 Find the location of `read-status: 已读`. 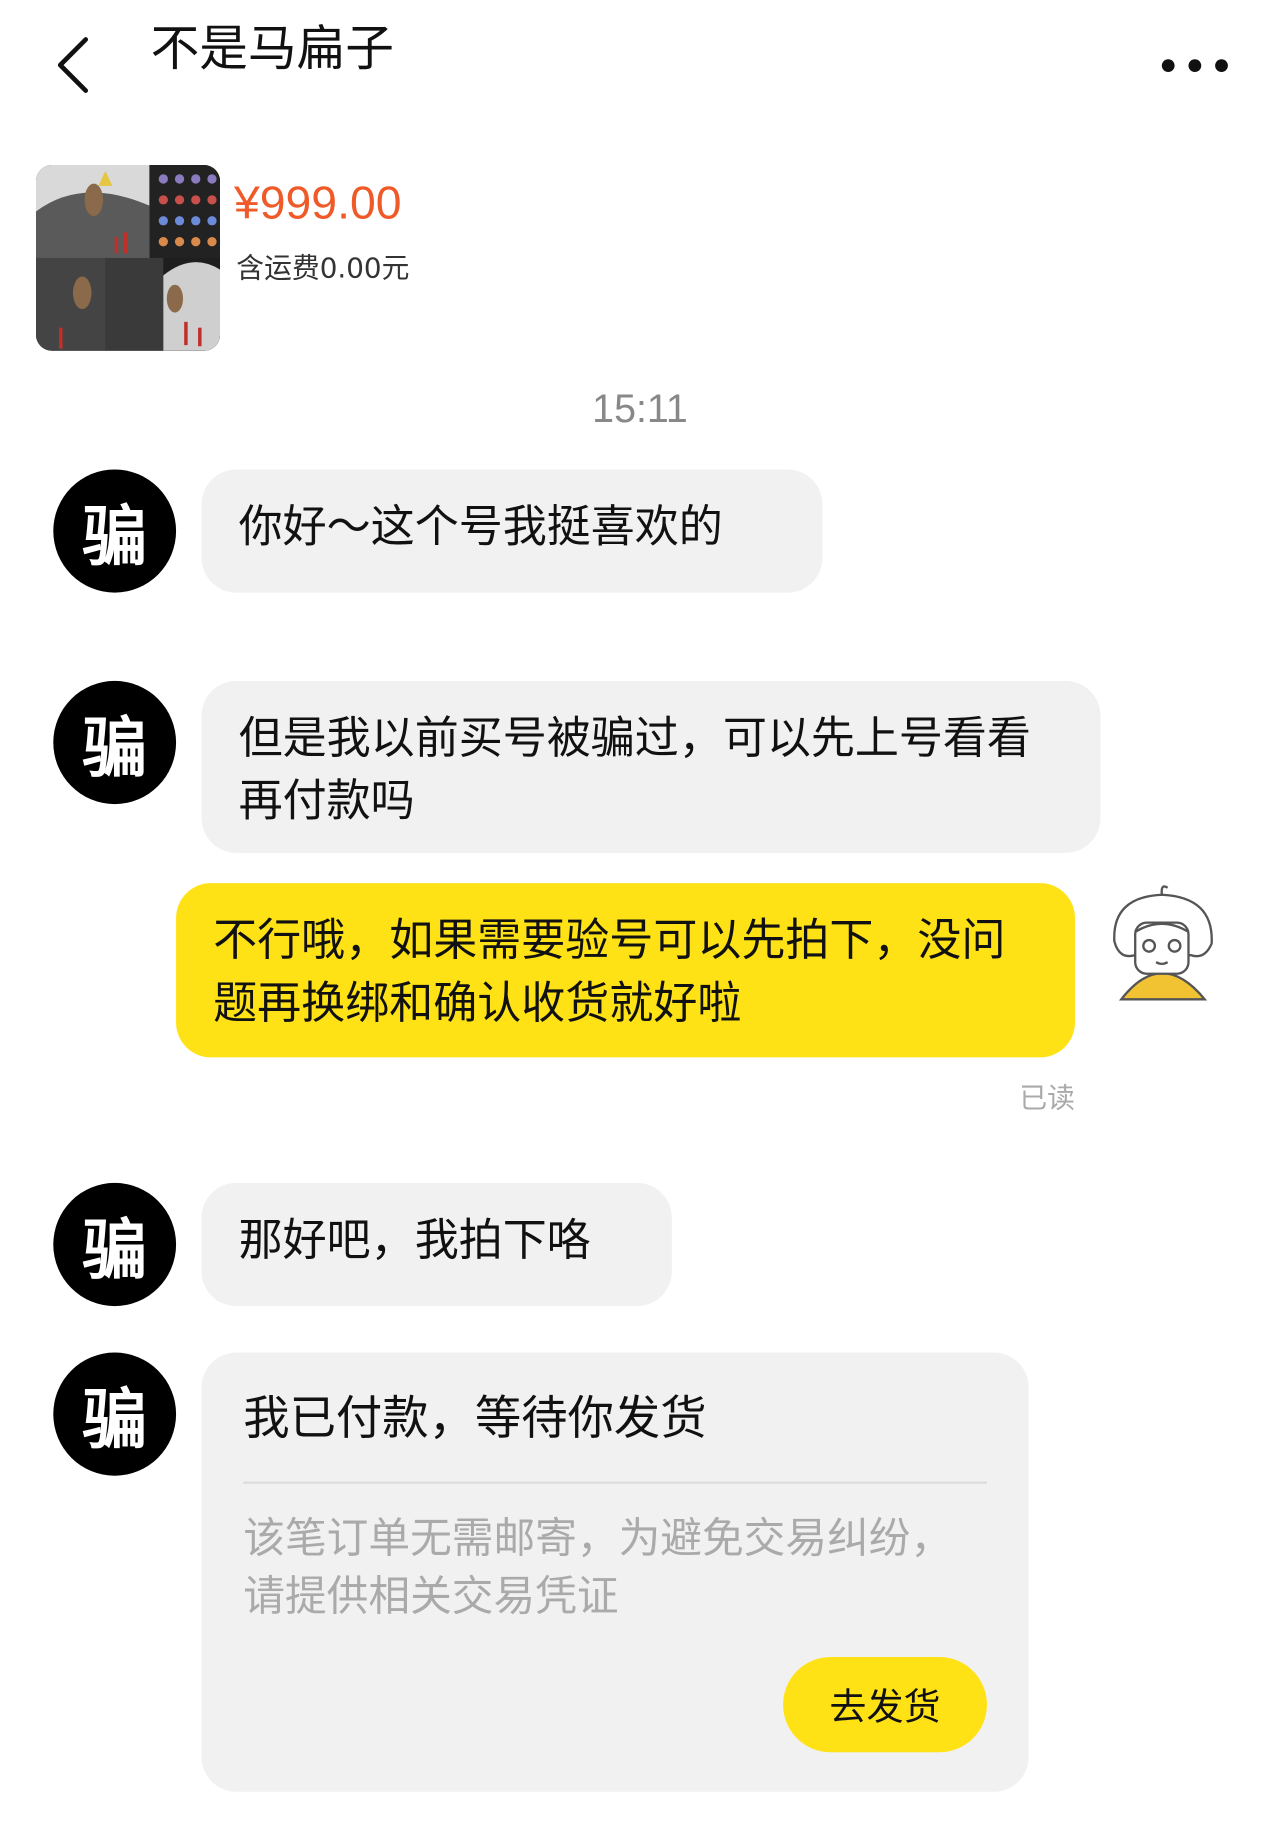

read-status: 已读 is located at coordinates (1047, 1098).